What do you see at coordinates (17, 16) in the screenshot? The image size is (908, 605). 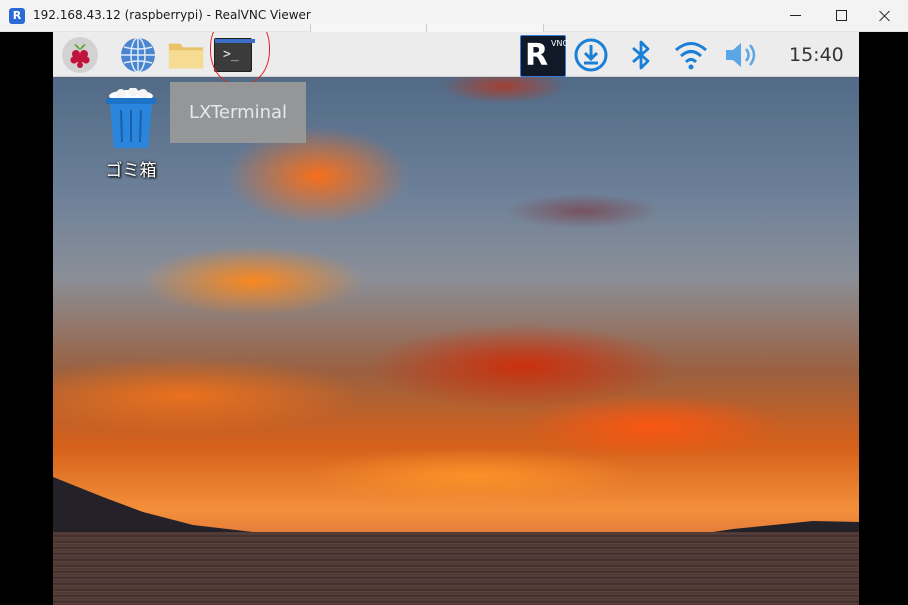 I see `realvnc-viewer-icon: R` at bounding box center [17, 16].